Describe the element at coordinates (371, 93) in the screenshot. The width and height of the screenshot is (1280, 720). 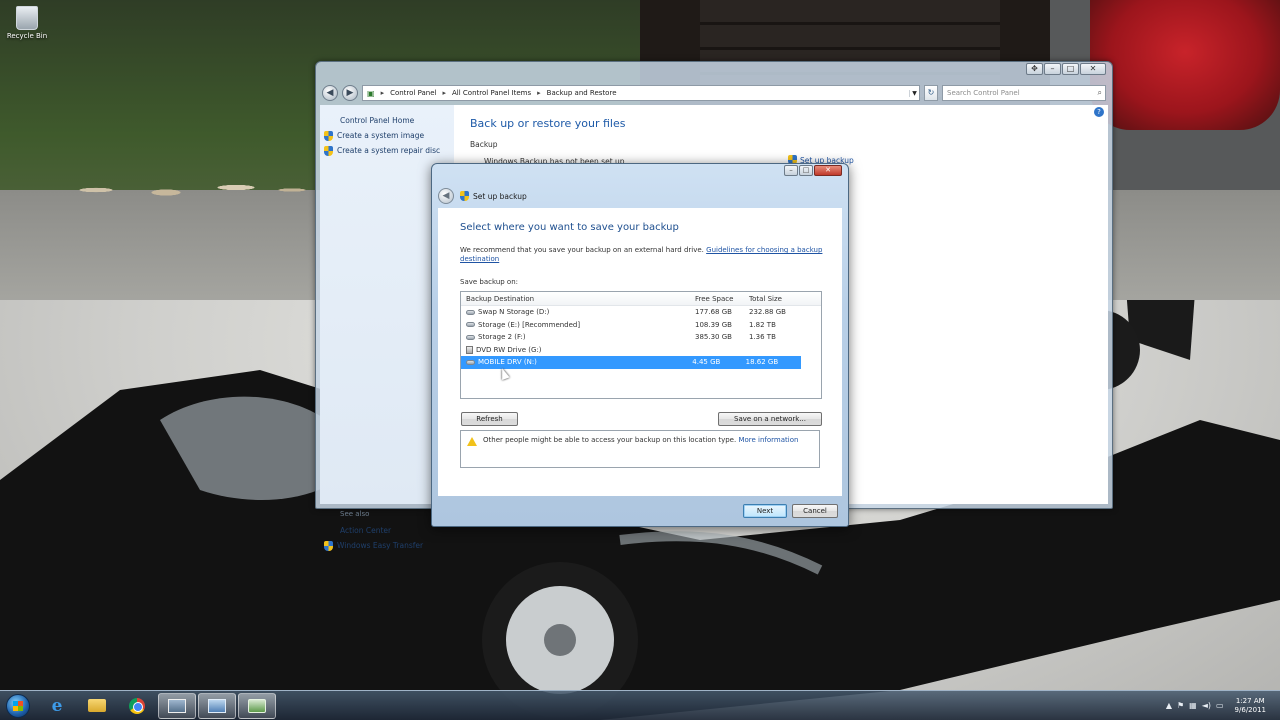
I see `control-panel-icon: ▣` at that location.